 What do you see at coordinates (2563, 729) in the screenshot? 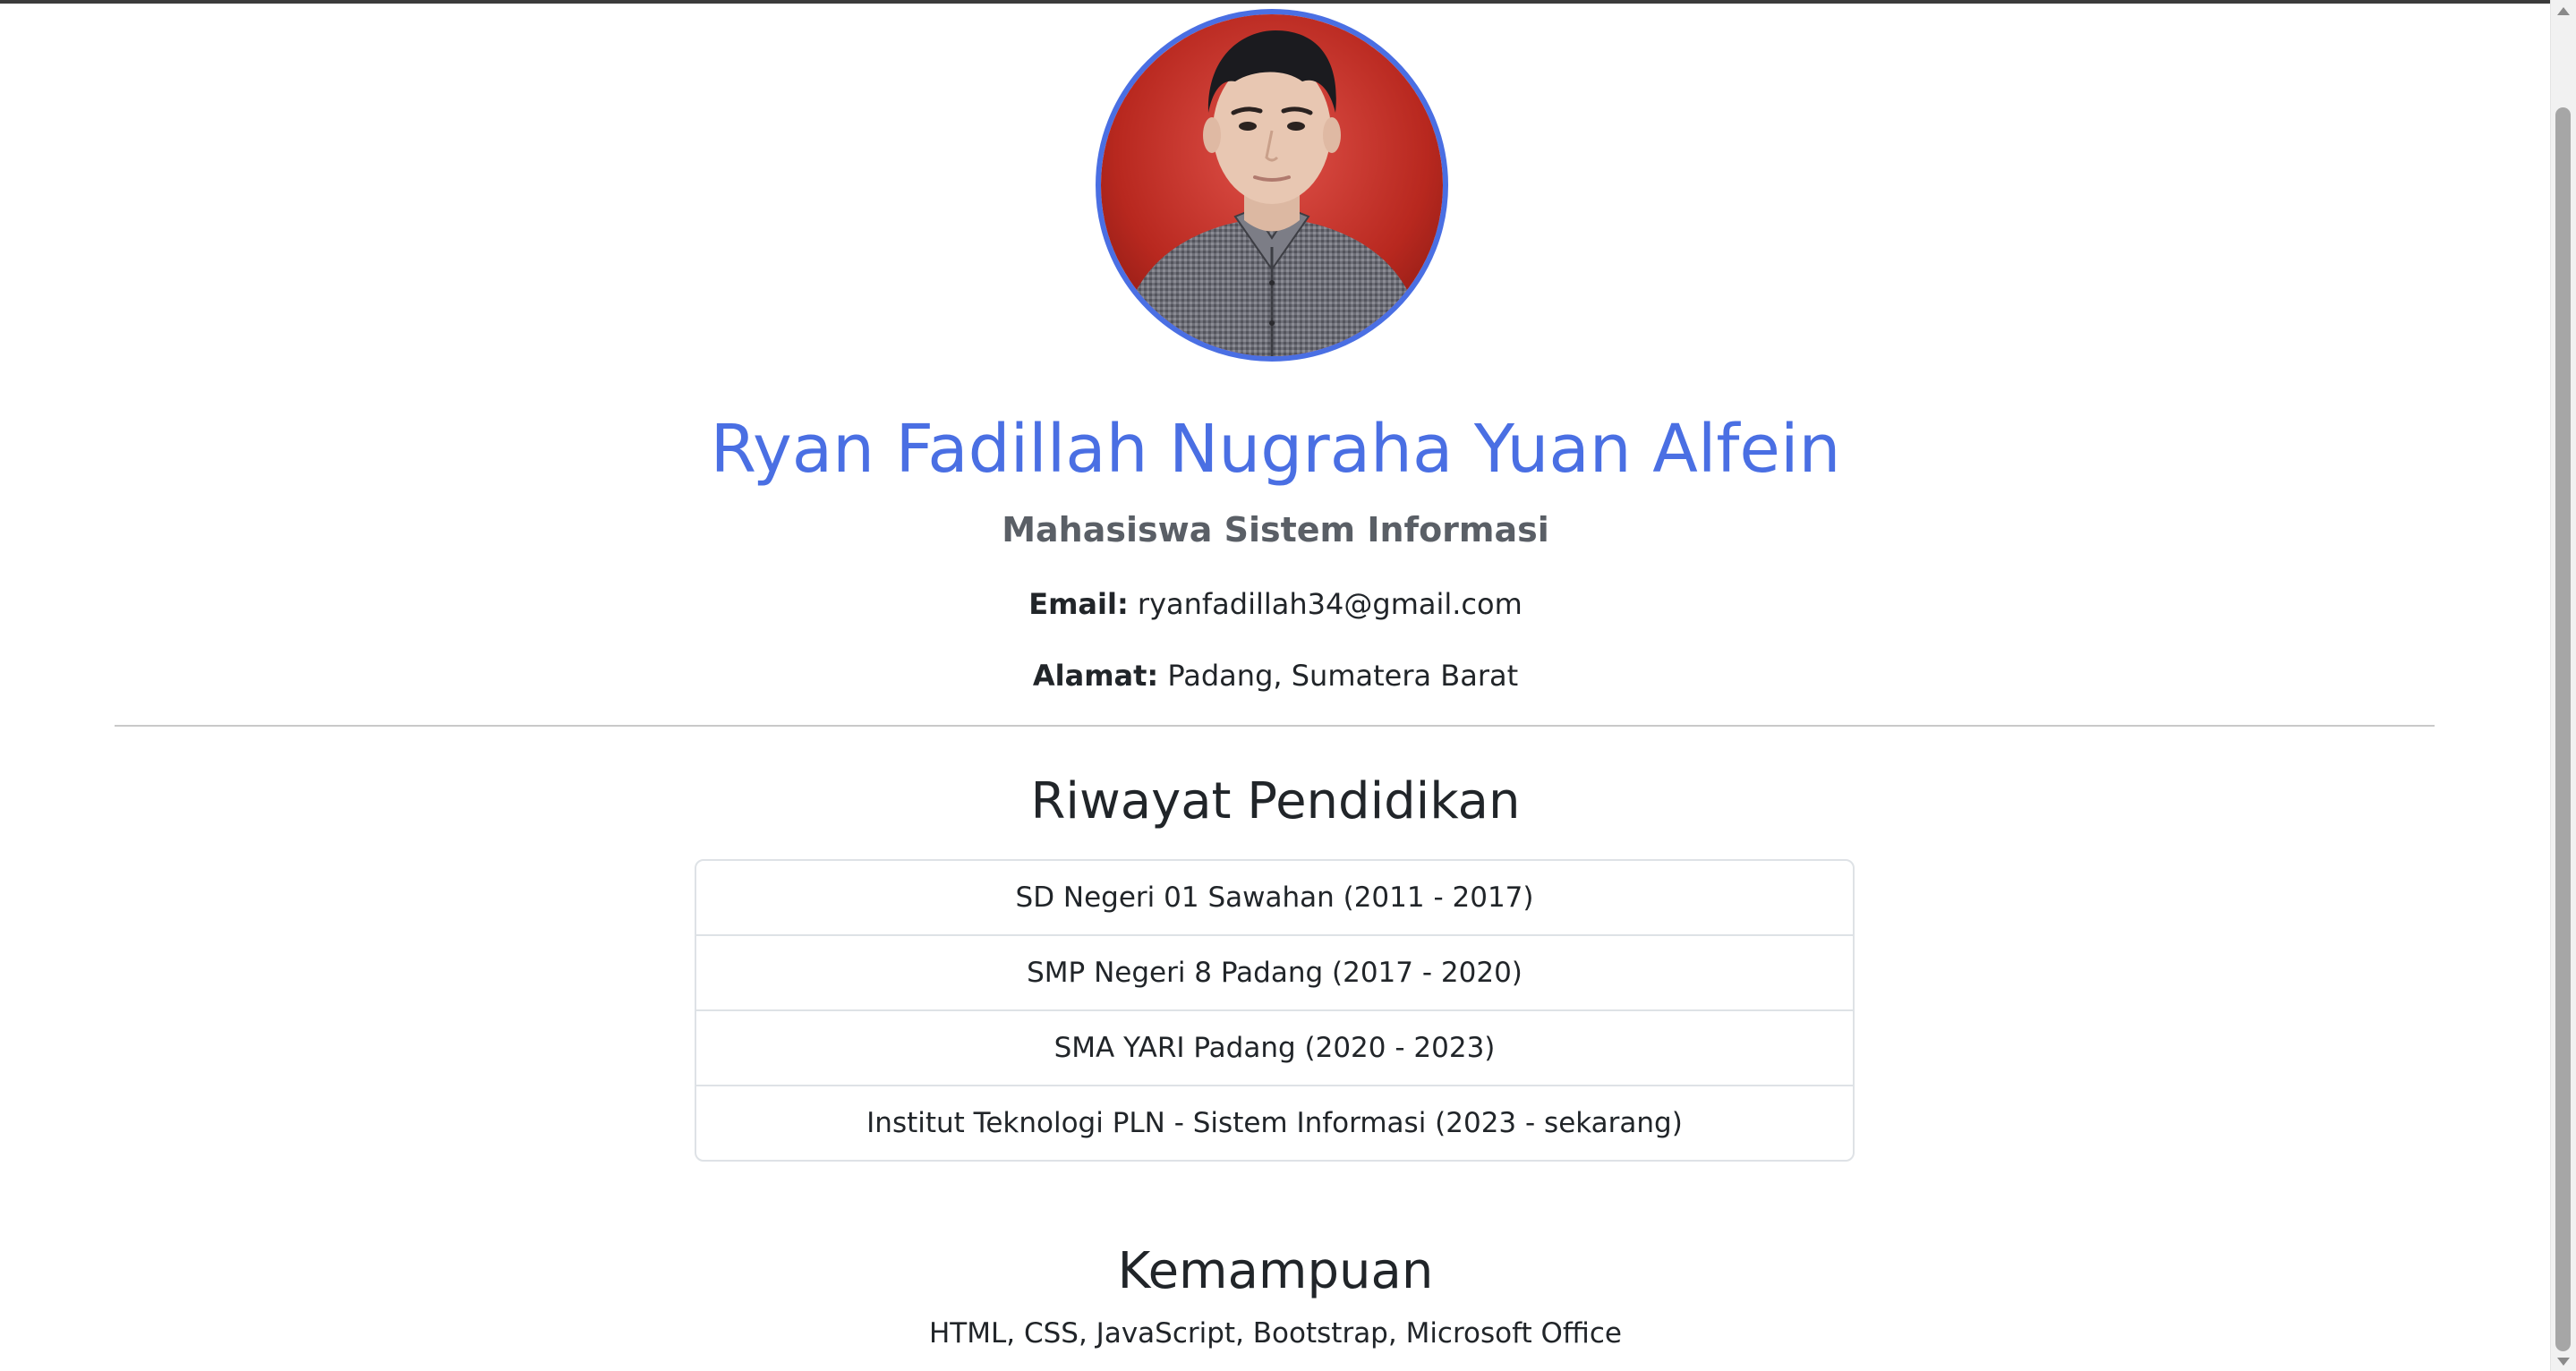
I see `scrollbar-thumb` at bounding box center [2563, 729].